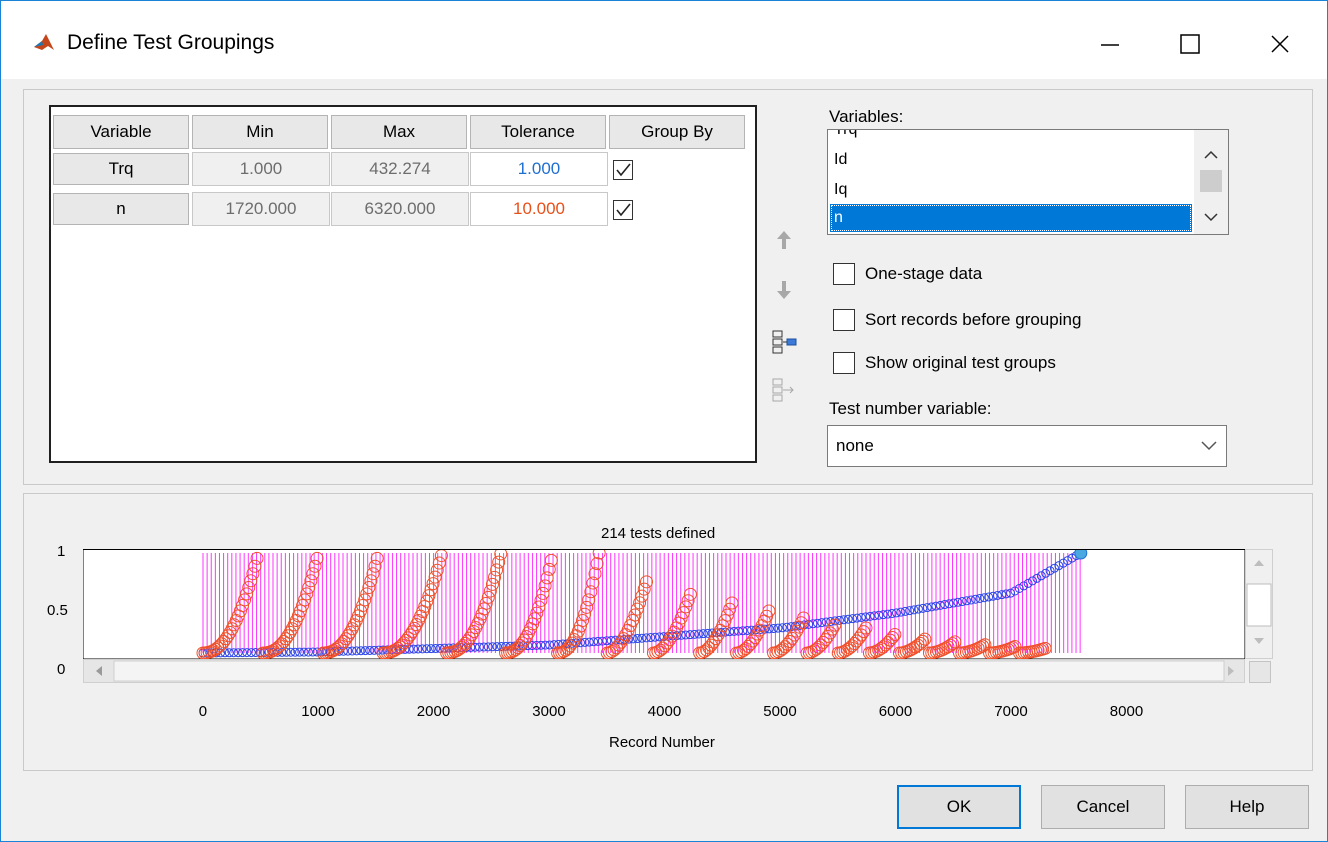 Image resolution: width=1328 pixels, height=842 pixels. I want to click on list-item-selected: n, so click(1011, 218).